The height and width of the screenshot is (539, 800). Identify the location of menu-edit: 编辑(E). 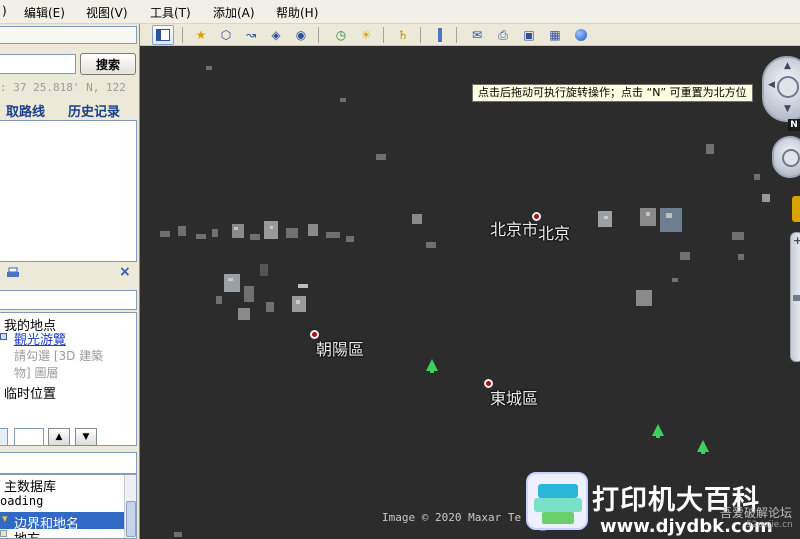
(44, 12).